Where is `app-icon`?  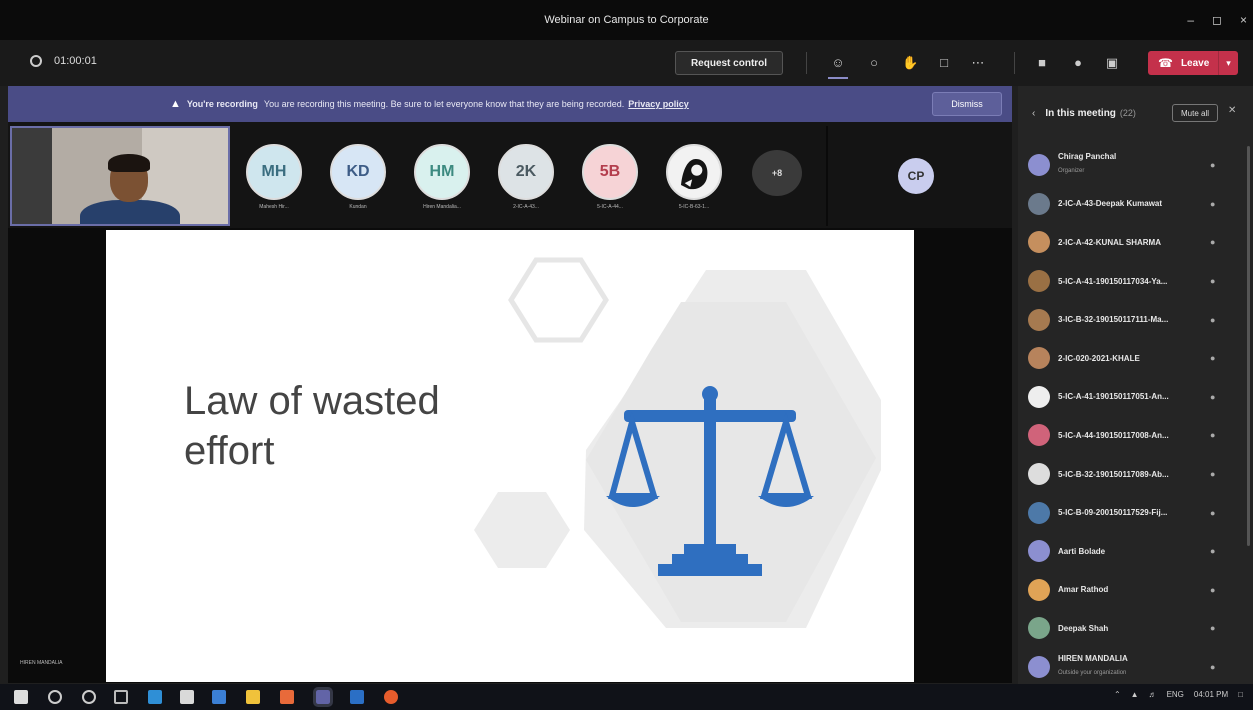
app-icon is located at coordinates (287, 697).